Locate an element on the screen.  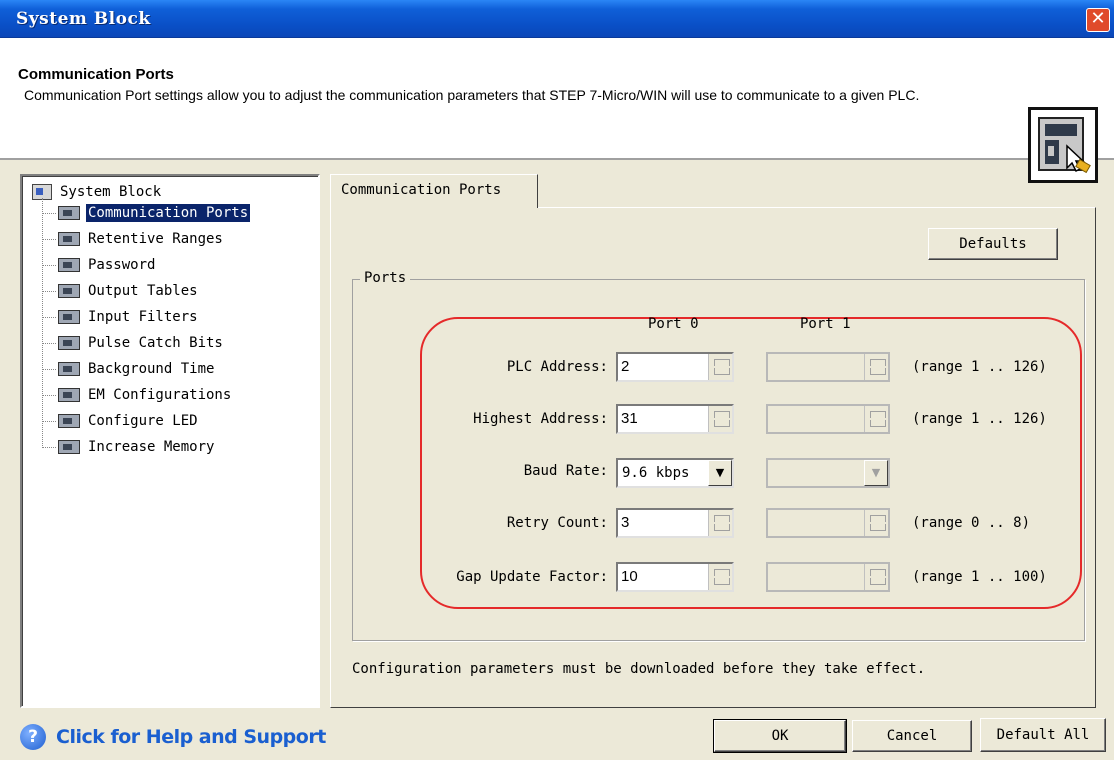
tree-item-output-tables: Output Tables is located at coordinates (121, 291).